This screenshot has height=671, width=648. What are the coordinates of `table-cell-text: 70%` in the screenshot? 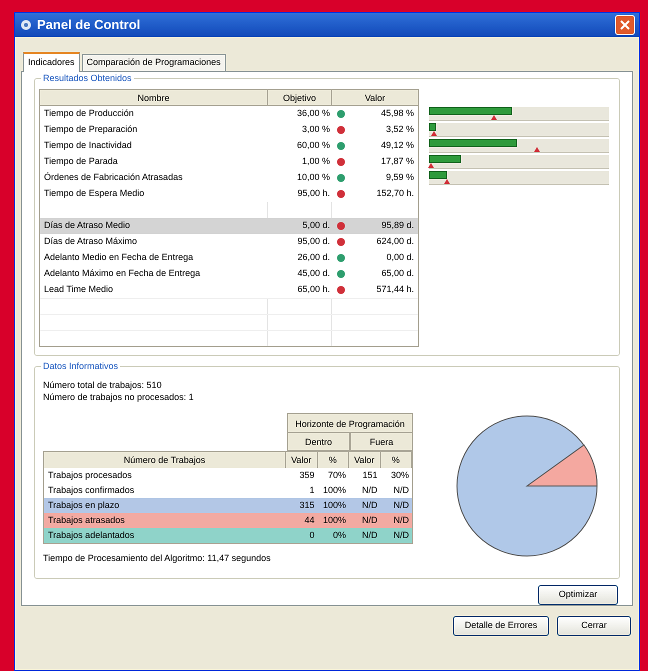 It's located at (336, 475).